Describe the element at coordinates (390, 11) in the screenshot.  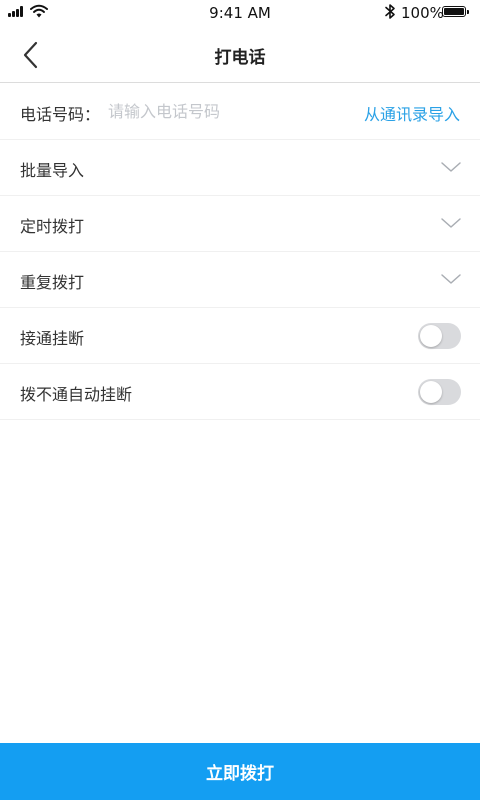
I see `bluetooth-icon` at that location.